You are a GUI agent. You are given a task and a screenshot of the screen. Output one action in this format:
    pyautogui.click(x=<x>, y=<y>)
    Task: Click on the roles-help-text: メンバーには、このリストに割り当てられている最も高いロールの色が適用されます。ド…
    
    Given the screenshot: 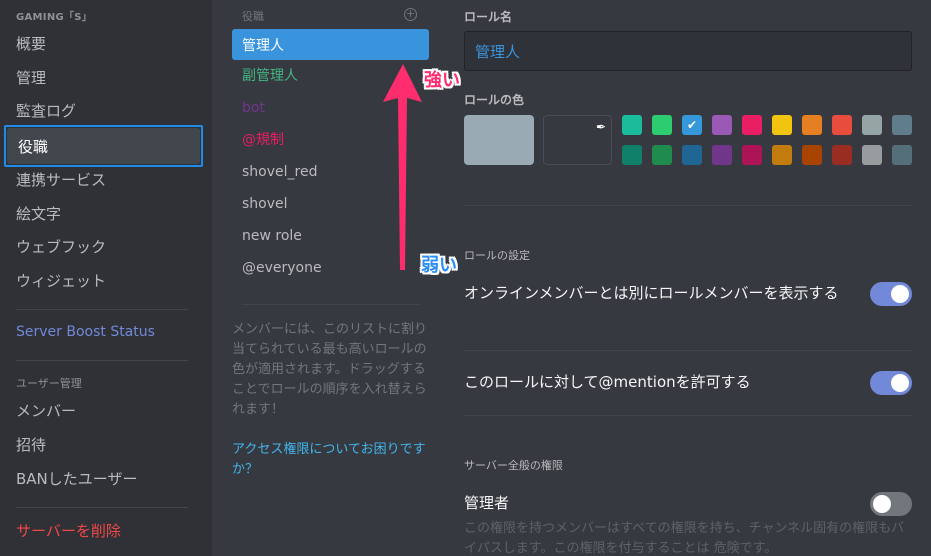 What is the action you would take?
    pyautogui.click(x=330, y=369)
    